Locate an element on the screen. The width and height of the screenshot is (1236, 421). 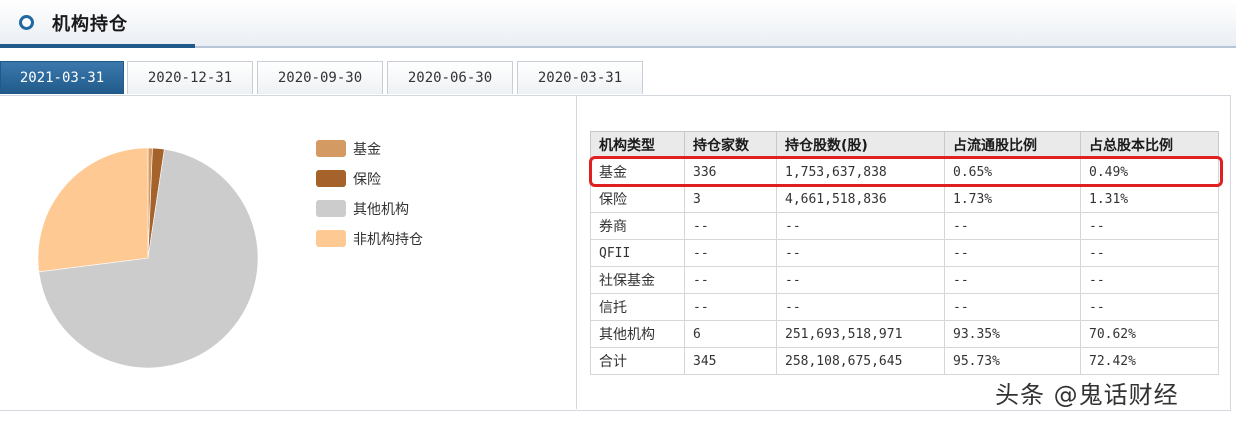
legend-label-insurance: 保险 is located at coordinates (367, 180).